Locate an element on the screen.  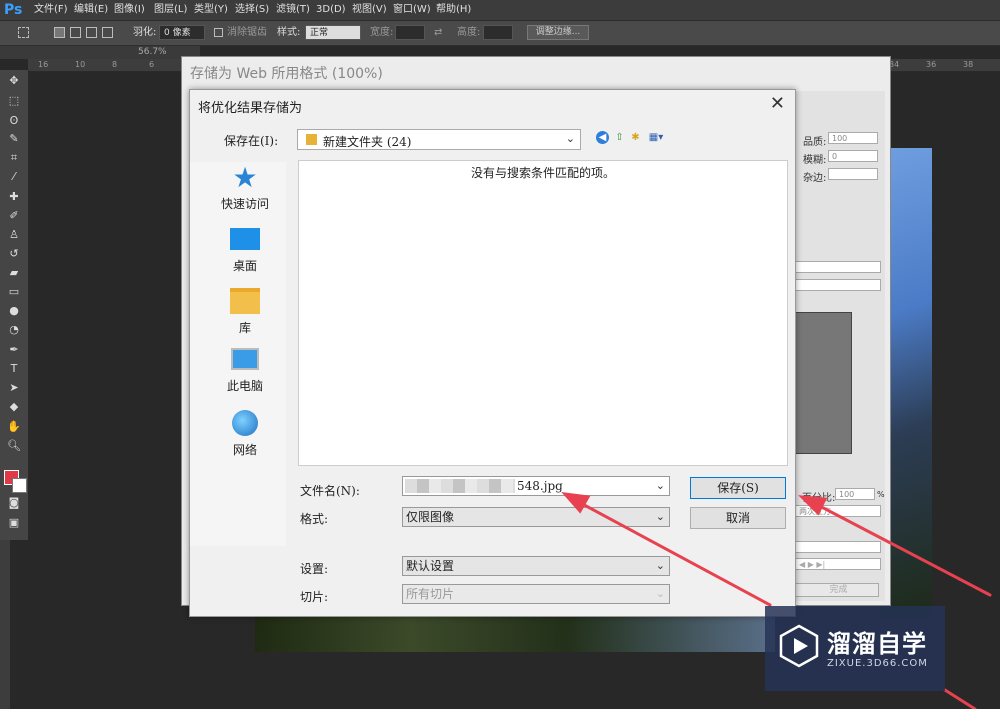
matte-select is located at coordinates (853, 174).